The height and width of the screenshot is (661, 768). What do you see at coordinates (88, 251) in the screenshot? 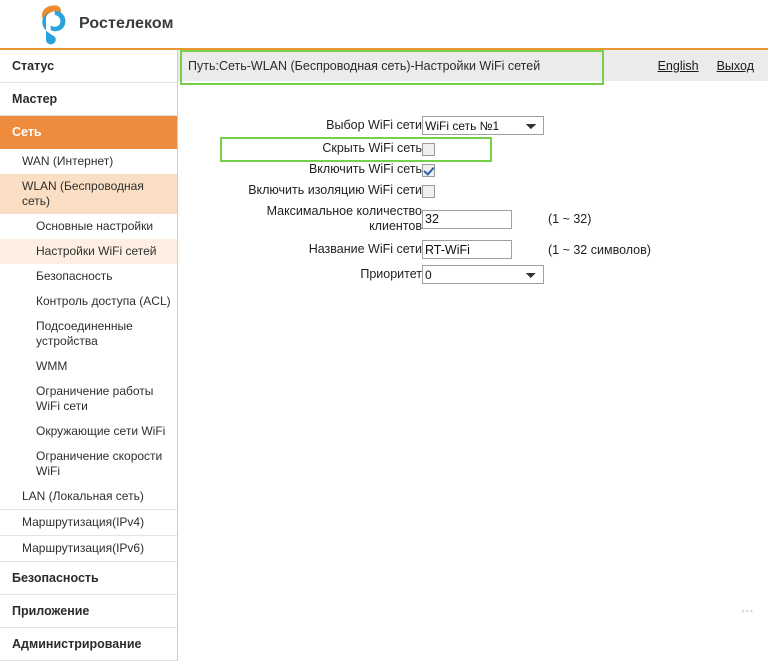
I see `sidebar-item-wifi-settings: Настройки WiFi сетей` at bounding box center [88, 251].